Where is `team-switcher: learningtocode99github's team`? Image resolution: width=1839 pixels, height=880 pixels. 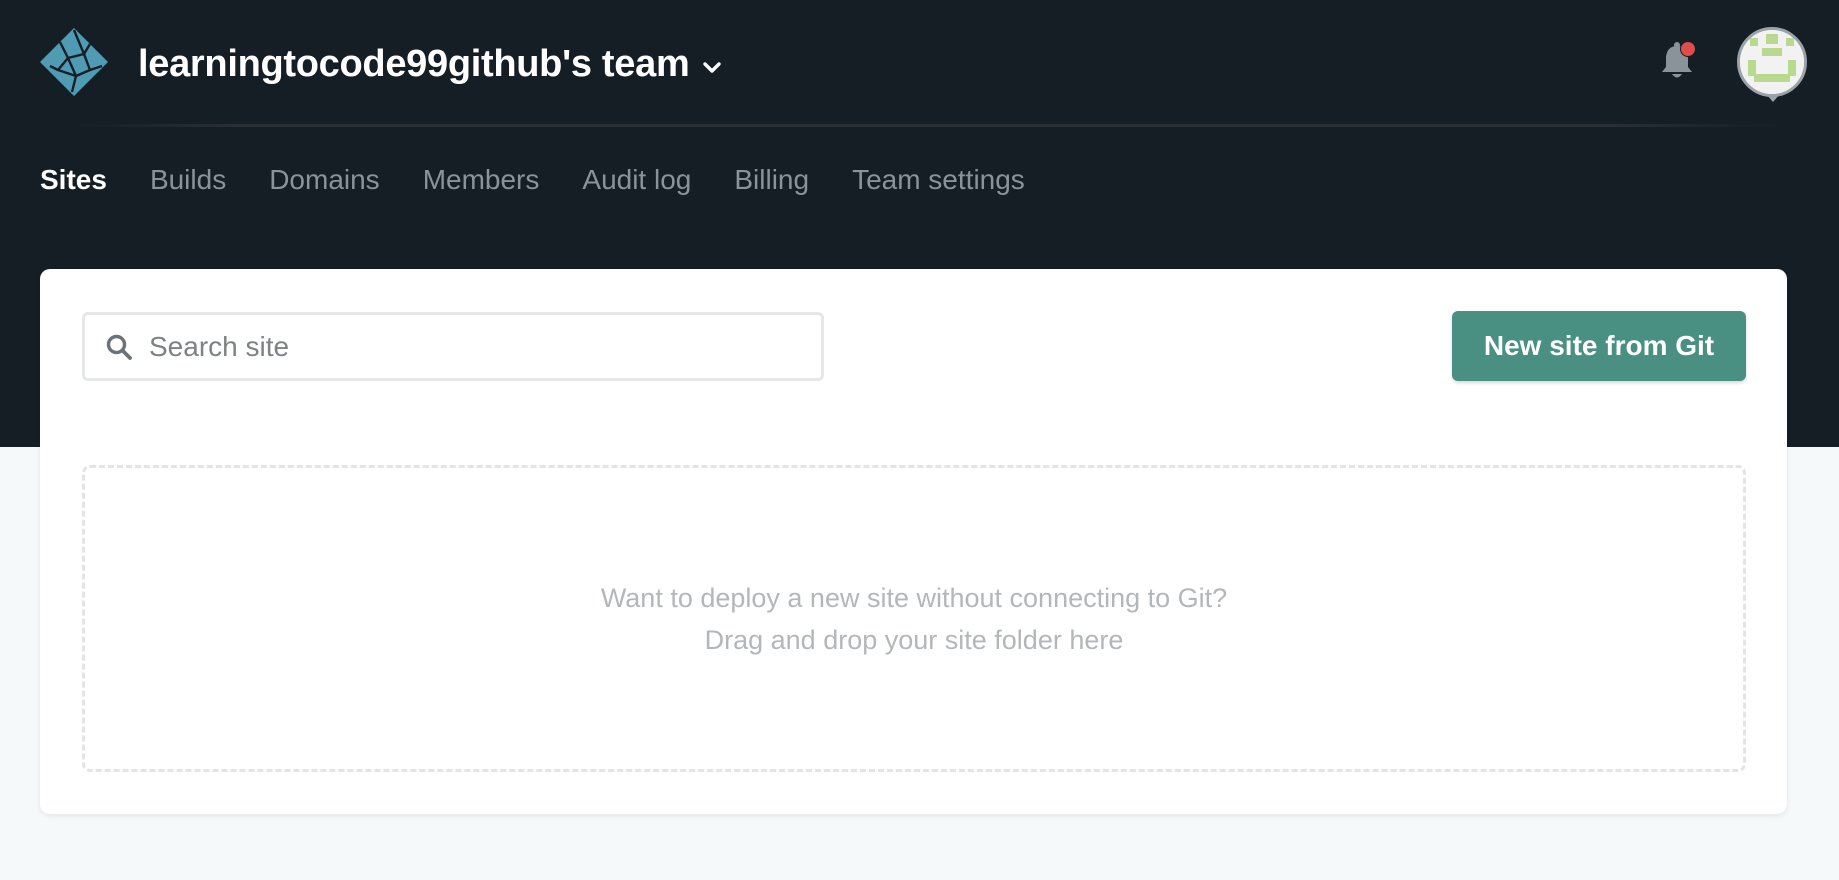 team-switcher: learningtocode99github's team is located at coordinates (430, 64).